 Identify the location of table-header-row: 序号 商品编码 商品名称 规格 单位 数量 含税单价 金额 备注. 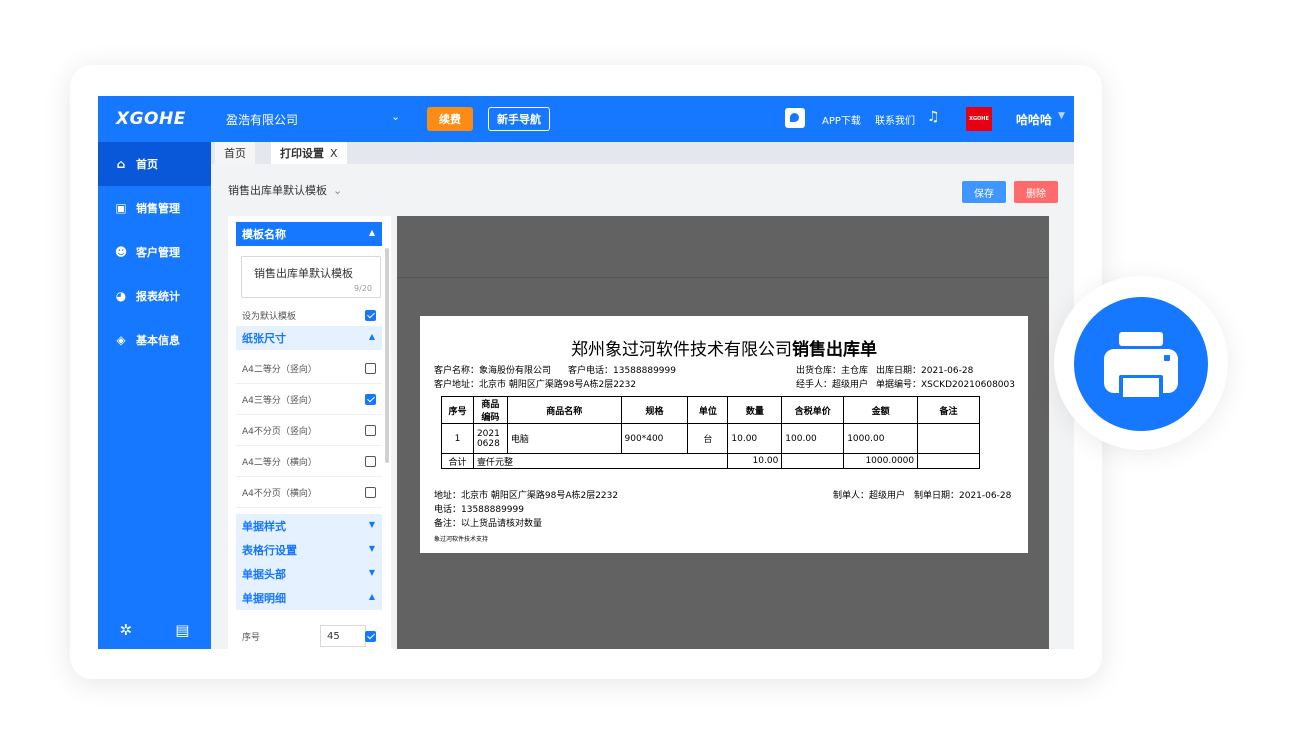
(710, 410).